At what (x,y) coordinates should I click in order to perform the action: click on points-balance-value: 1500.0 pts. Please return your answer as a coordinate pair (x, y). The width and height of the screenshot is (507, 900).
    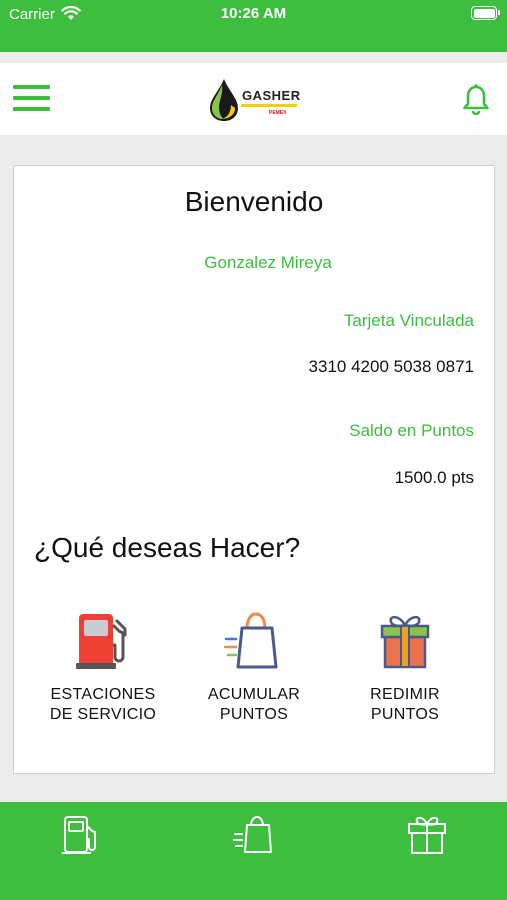
    Looking at the image, I should click on (434, 477).